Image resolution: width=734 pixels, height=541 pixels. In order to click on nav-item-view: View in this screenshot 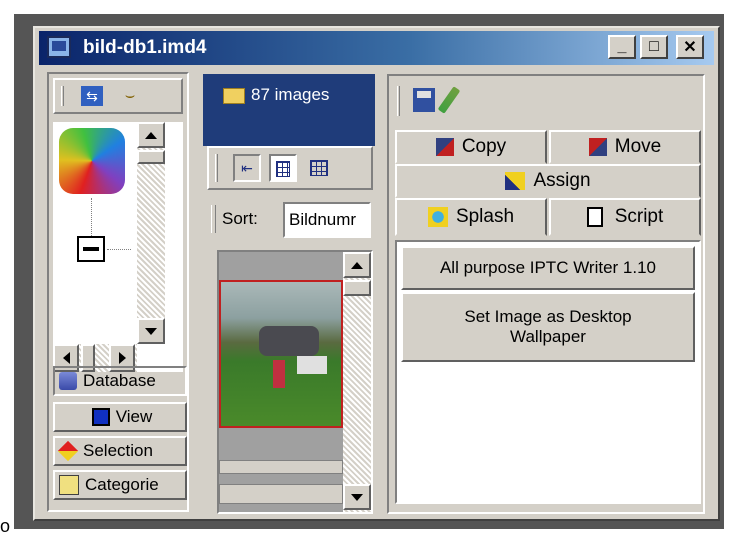, I will do `click(120, 417)`.